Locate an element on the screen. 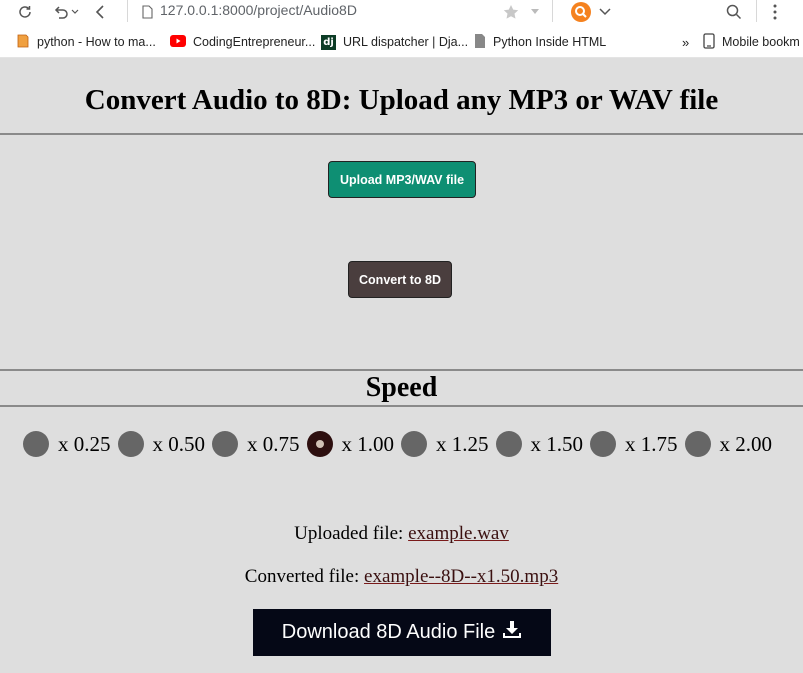 The width and height of the screenshot is (803, 673). uploaded-file-line: Uploaded file: example.wav is located at coordinates (401, 534).